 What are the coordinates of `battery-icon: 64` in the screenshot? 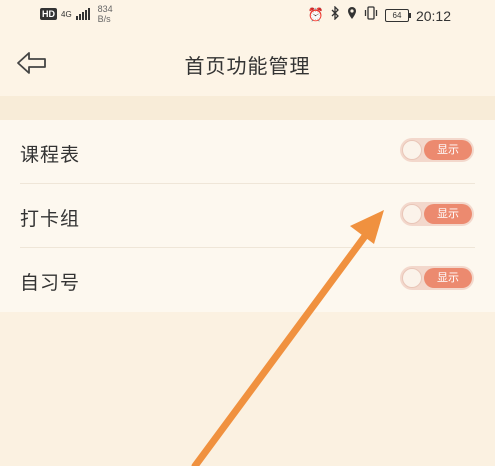 It's located at (397, 15).